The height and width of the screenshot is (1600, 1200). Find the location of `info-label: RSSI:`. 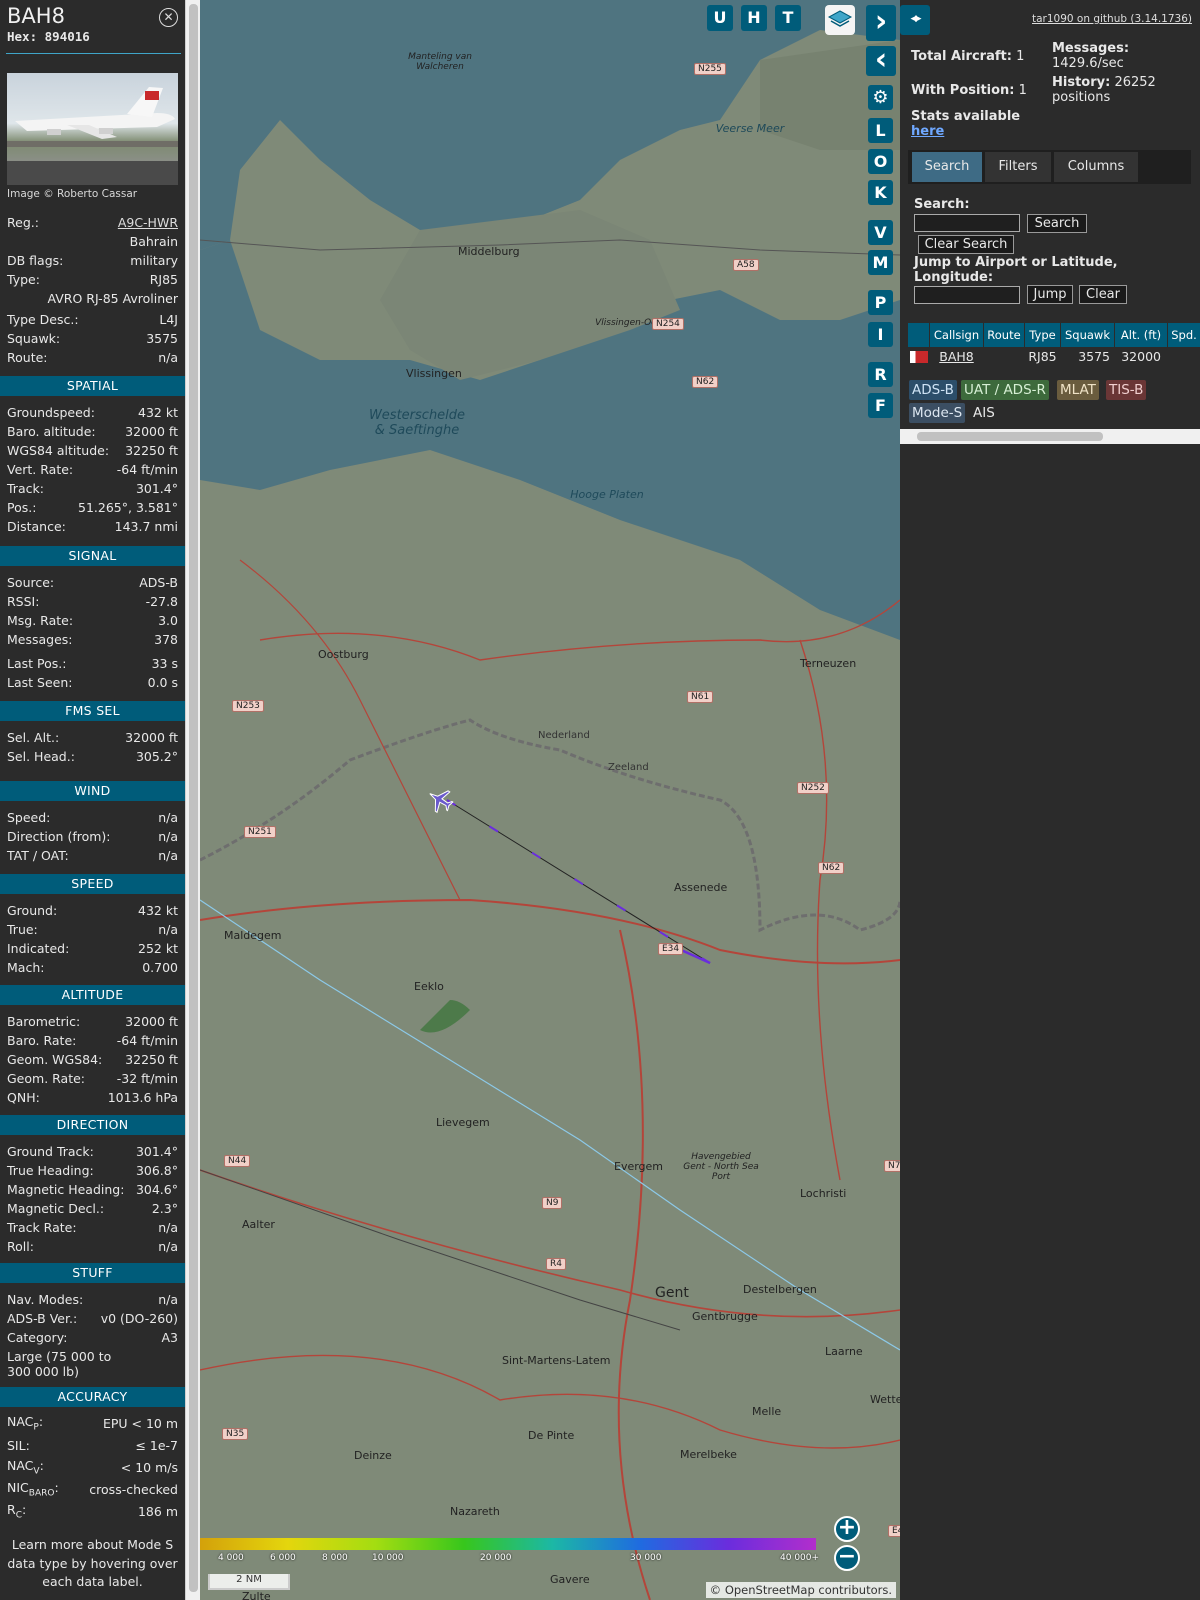

info-label: RSSI: is located at coordinates (23, 601).